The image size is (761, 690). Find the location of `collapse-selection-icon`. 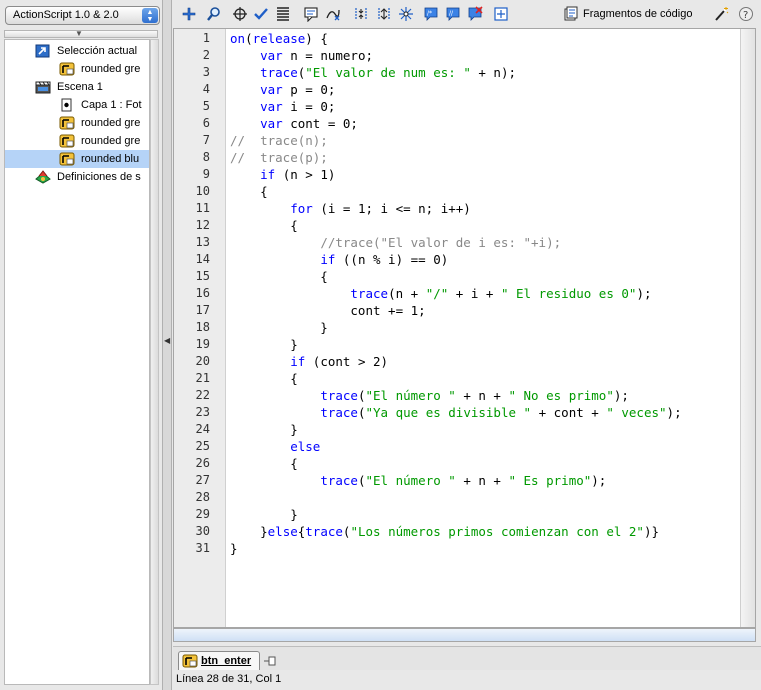

collapse-selection-icon is located at coordinates (384, 14).